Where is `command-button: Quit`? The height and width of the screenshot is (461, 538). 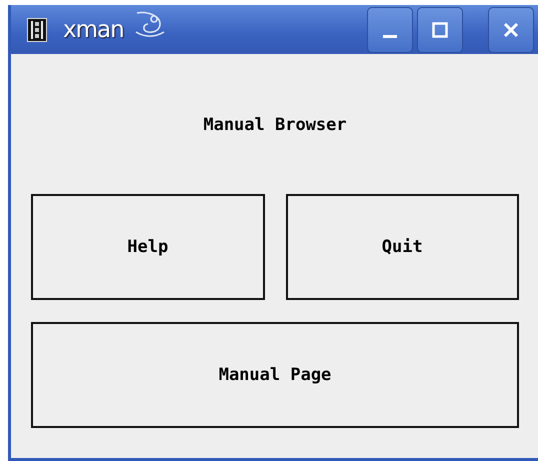 command-button: Quit is located at coordinates (402, 247).